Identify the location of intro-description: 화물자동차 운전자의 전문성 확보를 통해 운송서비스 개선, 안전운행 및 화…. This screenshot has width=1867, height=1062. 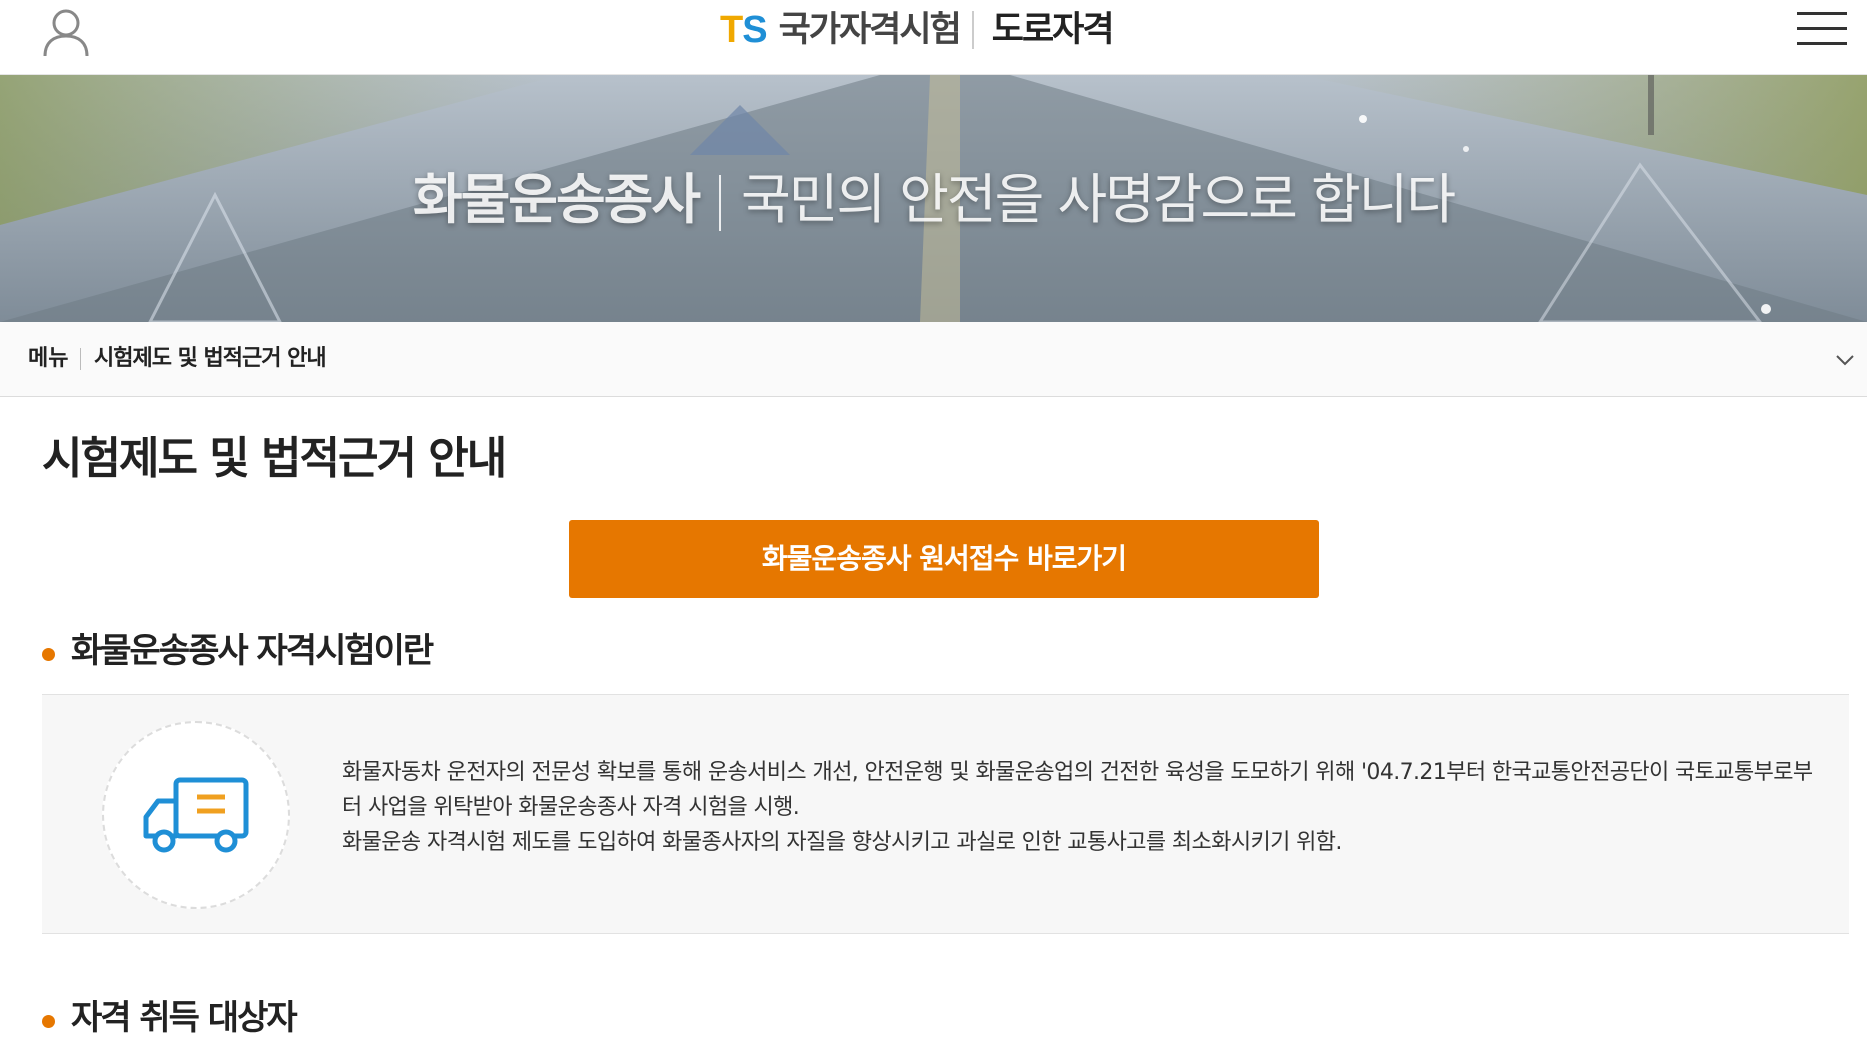
(1082, 807).